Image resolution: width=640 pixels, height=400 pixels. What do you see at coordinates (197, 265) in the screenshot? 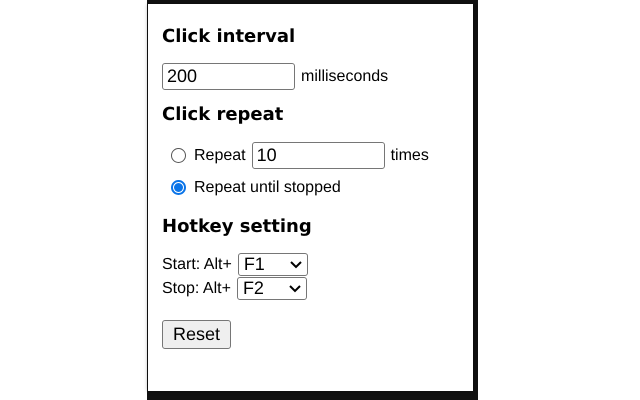
I see `hotkey-label: Start: Alt+` at bounding box center [197, 265].